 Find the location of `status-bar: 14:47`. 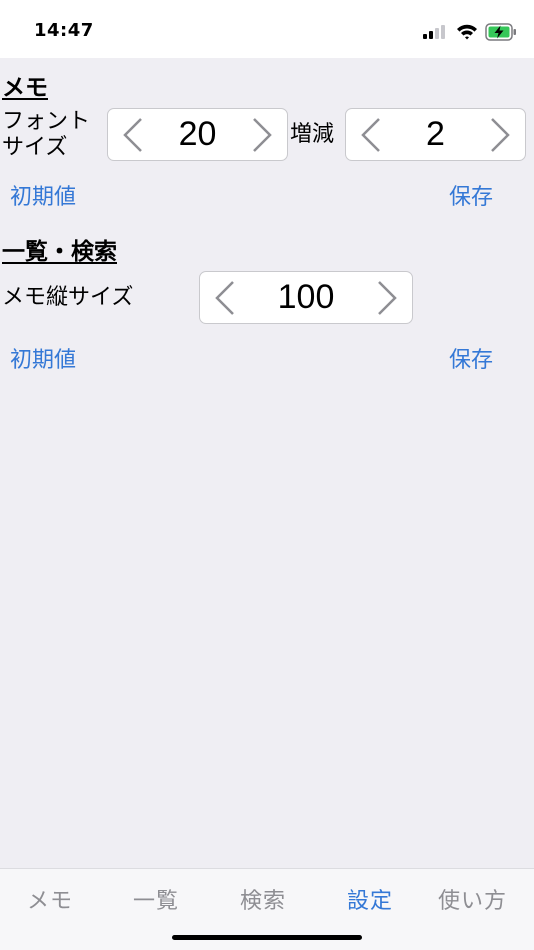

status-bar: 14:47 is located at coordinates (267, 29).